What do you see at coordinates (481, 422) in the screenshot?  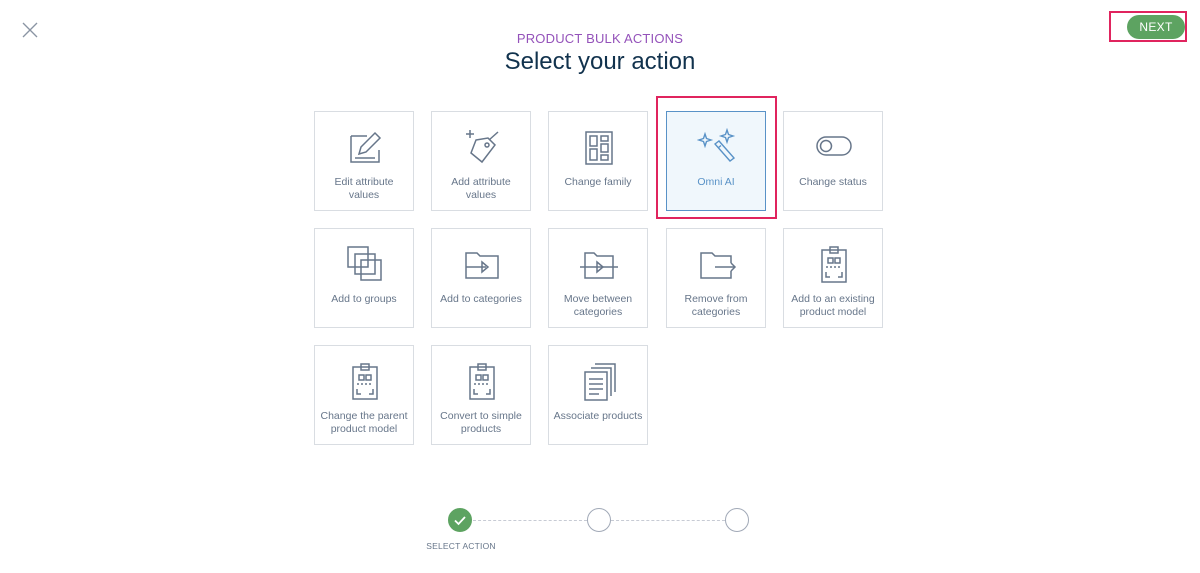 I see `action-tile-label: Convert to simple products` at bounding box center [481, 422].